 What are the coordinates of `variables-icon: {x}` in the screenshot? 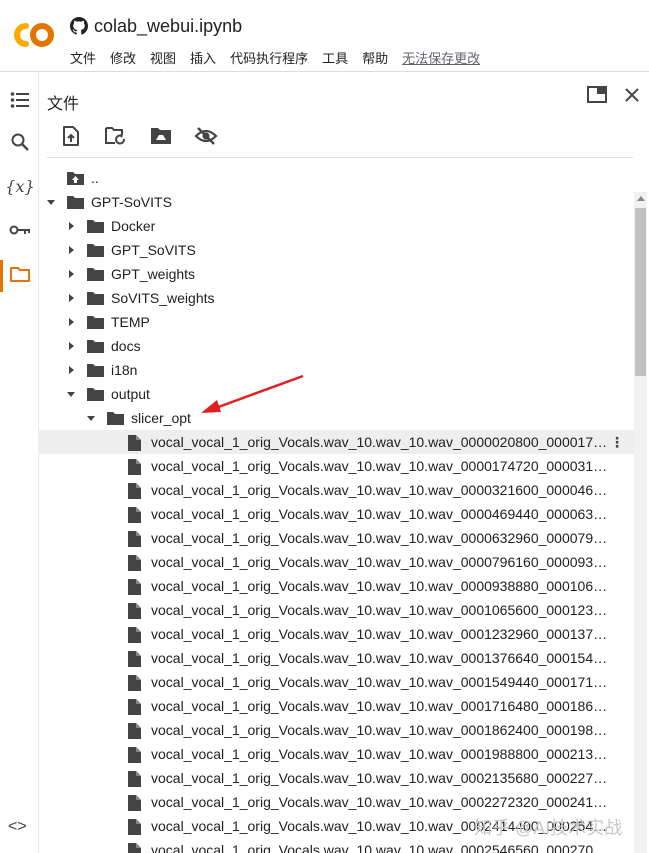 It's located at (20, 186).